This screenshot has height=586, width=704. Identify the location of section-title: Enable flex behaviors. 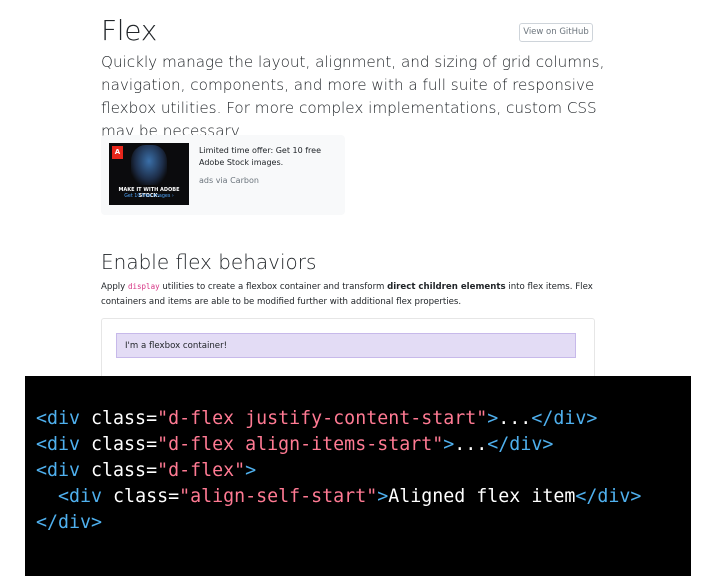
(209, 262).